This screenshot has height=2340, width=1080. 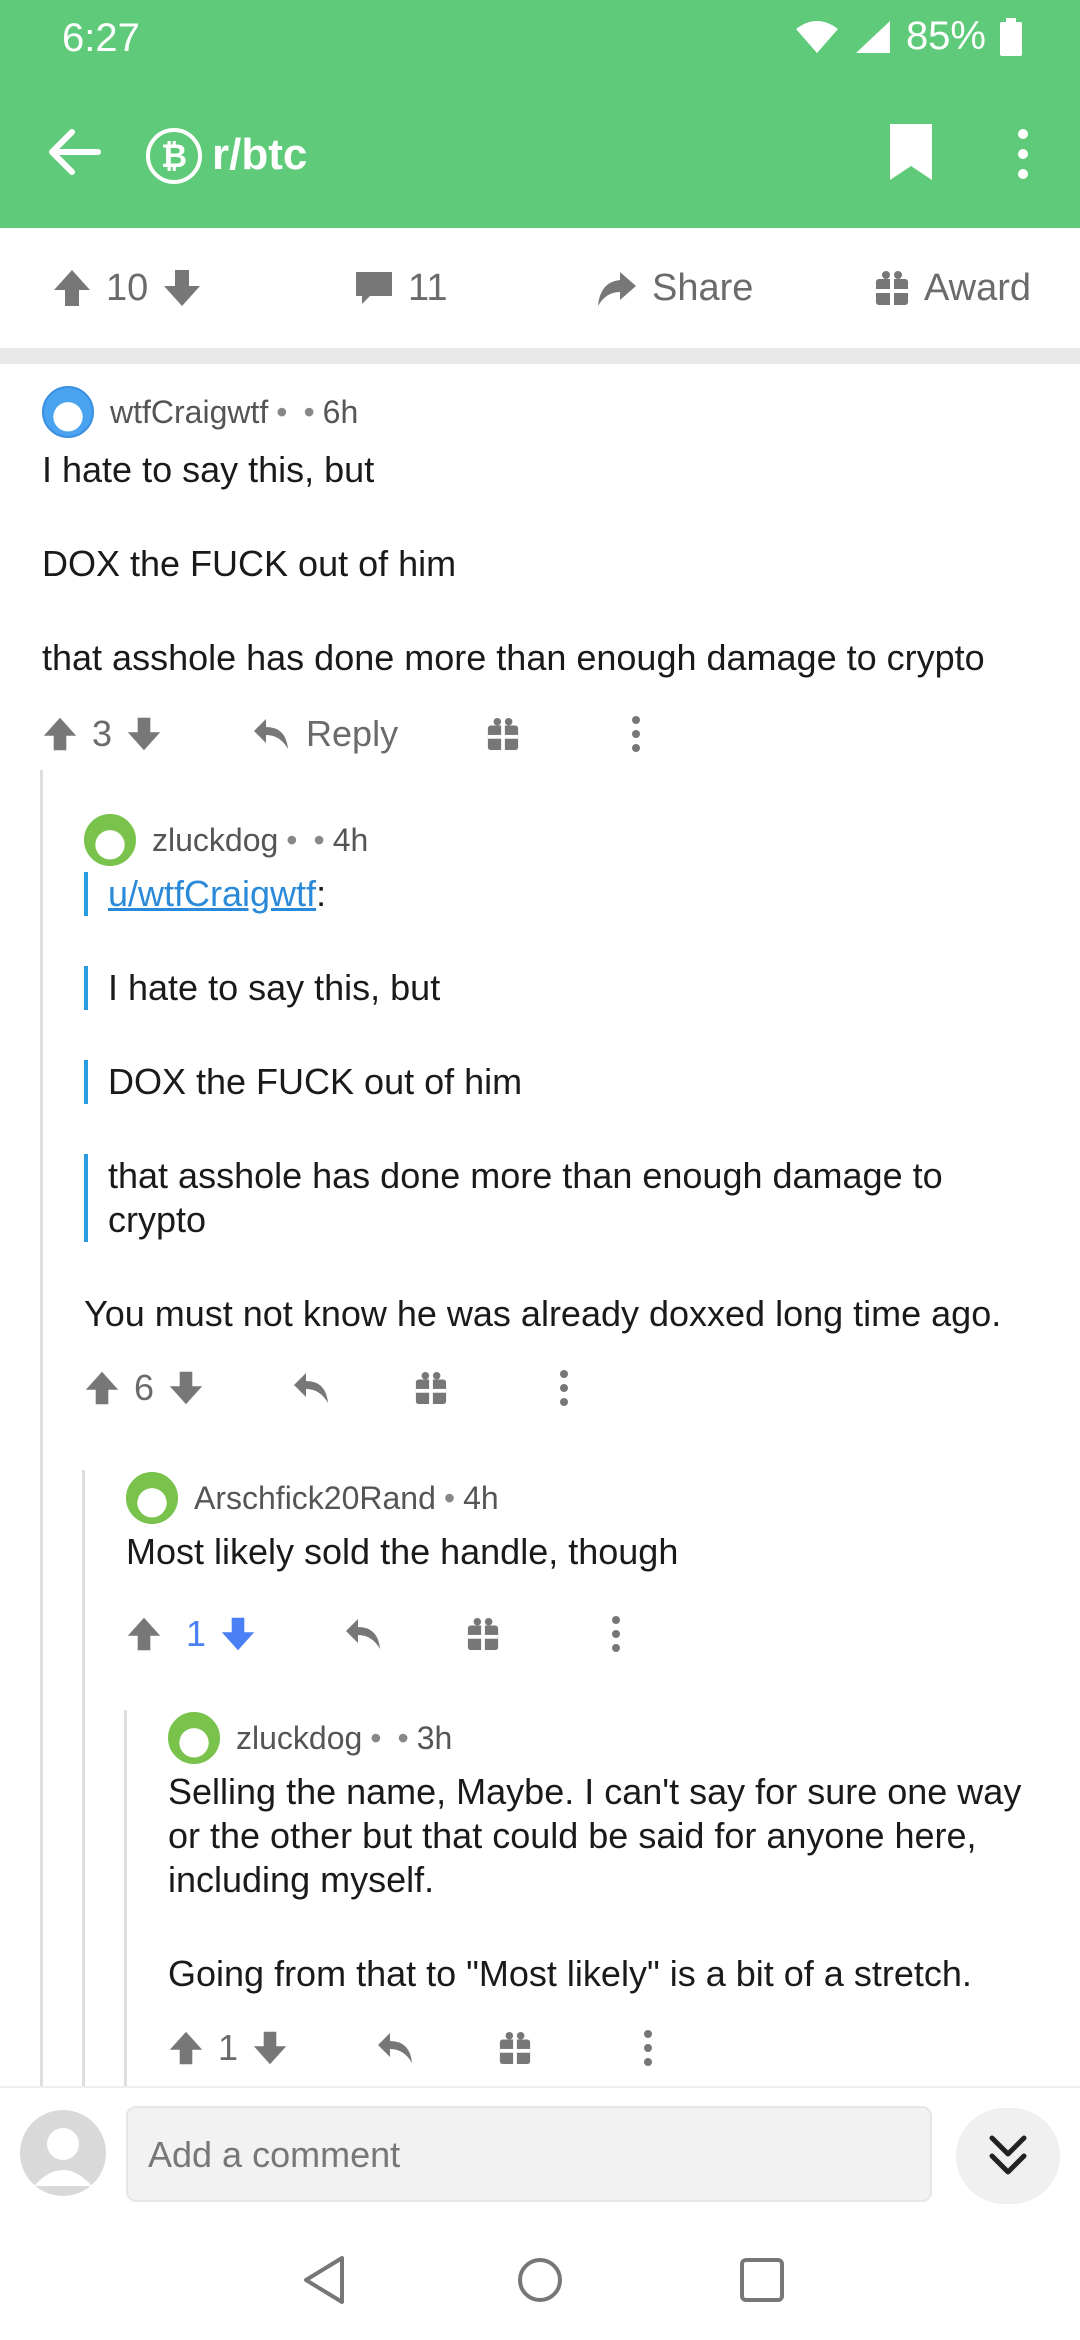 What do you see at coordinates (274, 987) in the screenshot?
I see `quote-line: I hate to say this, but` at bounding box center [274, 987].